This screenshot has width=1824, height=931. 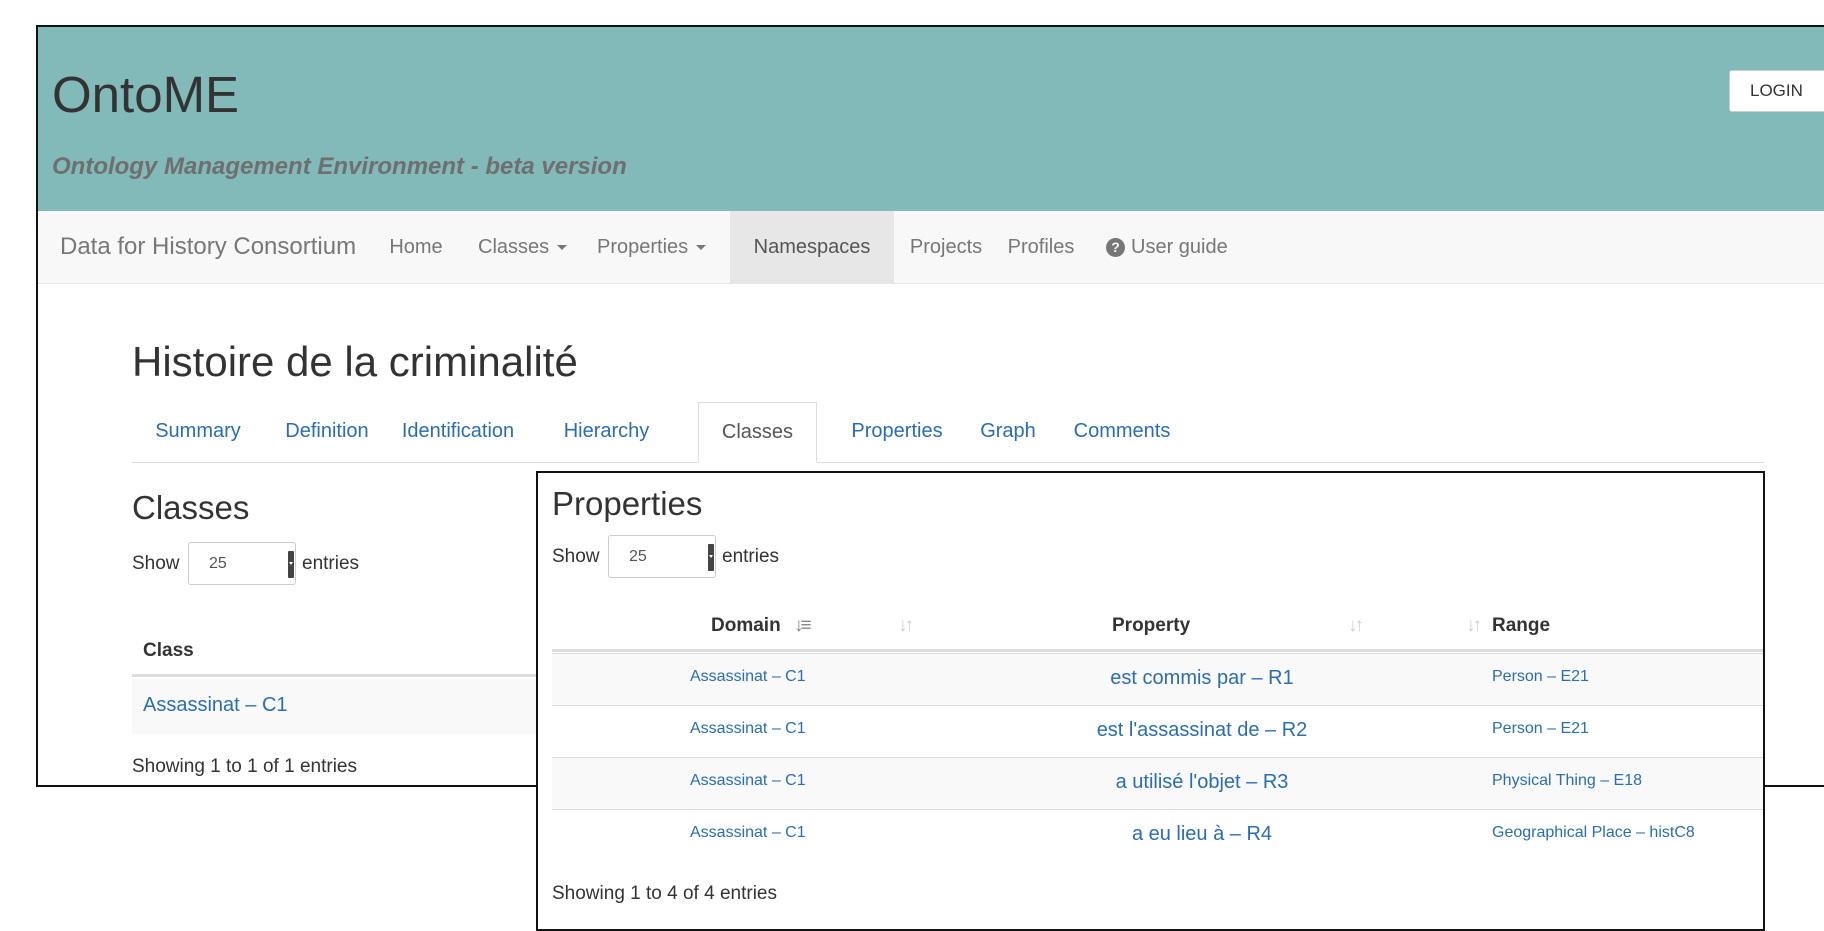 What do you see at coordinates (1202, 730) in the screenshot?
I see `property-link: est l'assassinat de – R2` at bounding box center [1202, 730].